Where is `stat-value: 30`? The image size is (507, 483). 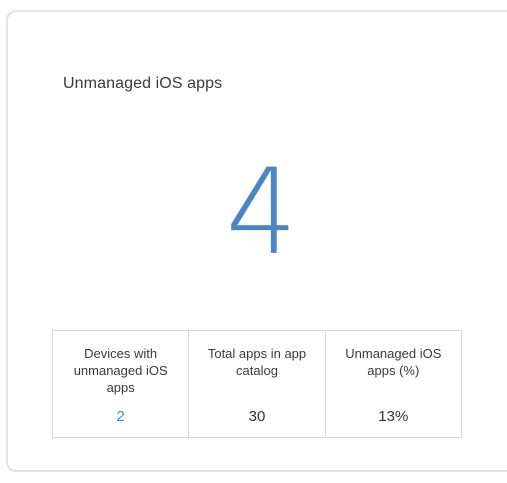
stat-value: 30 is located at coordinates (257, 416).